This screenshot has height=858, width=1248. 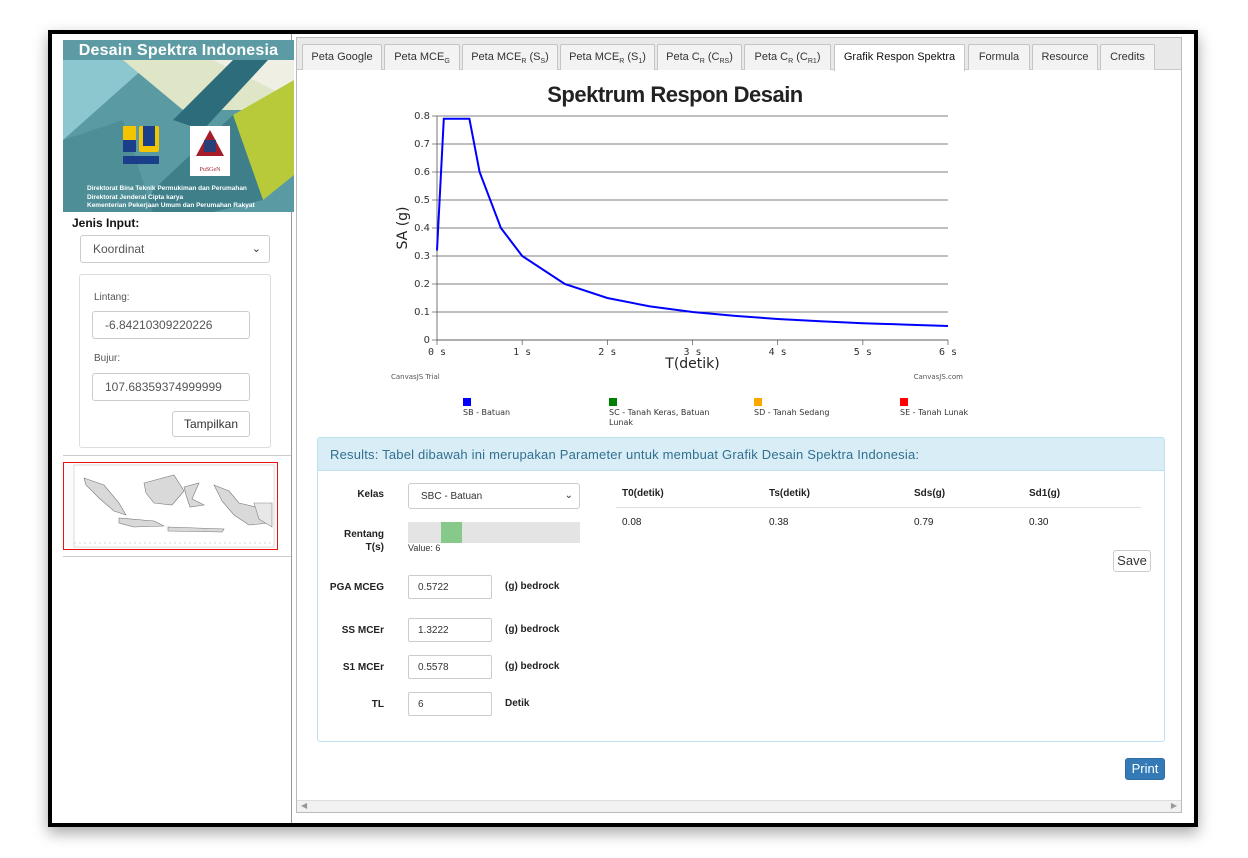 What do you see at coordinates (363, 667) in the screenshot?
I see `s1-label: S1 MCEr` at bounding box center [363, 667].